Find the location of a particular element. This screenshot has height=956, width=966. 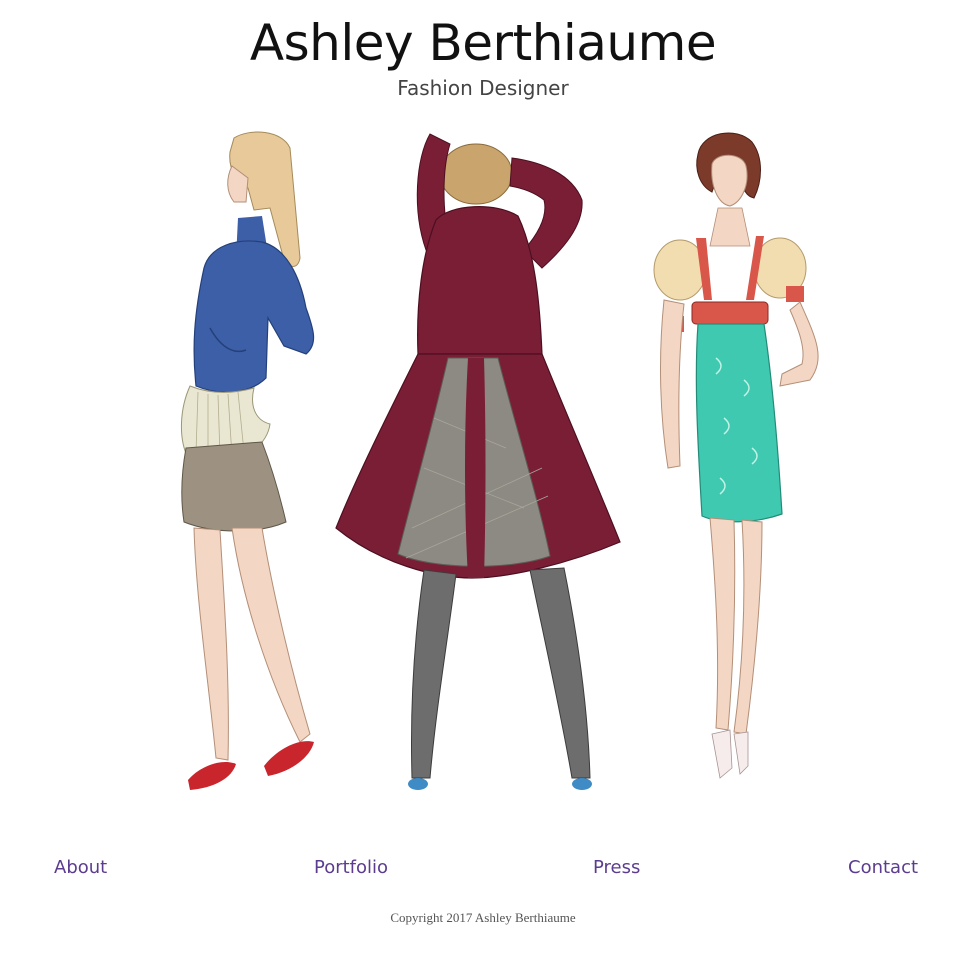

copyright-footer: Copyright 2017 Ashley Berthiaume is located at coordinates (483, 917).